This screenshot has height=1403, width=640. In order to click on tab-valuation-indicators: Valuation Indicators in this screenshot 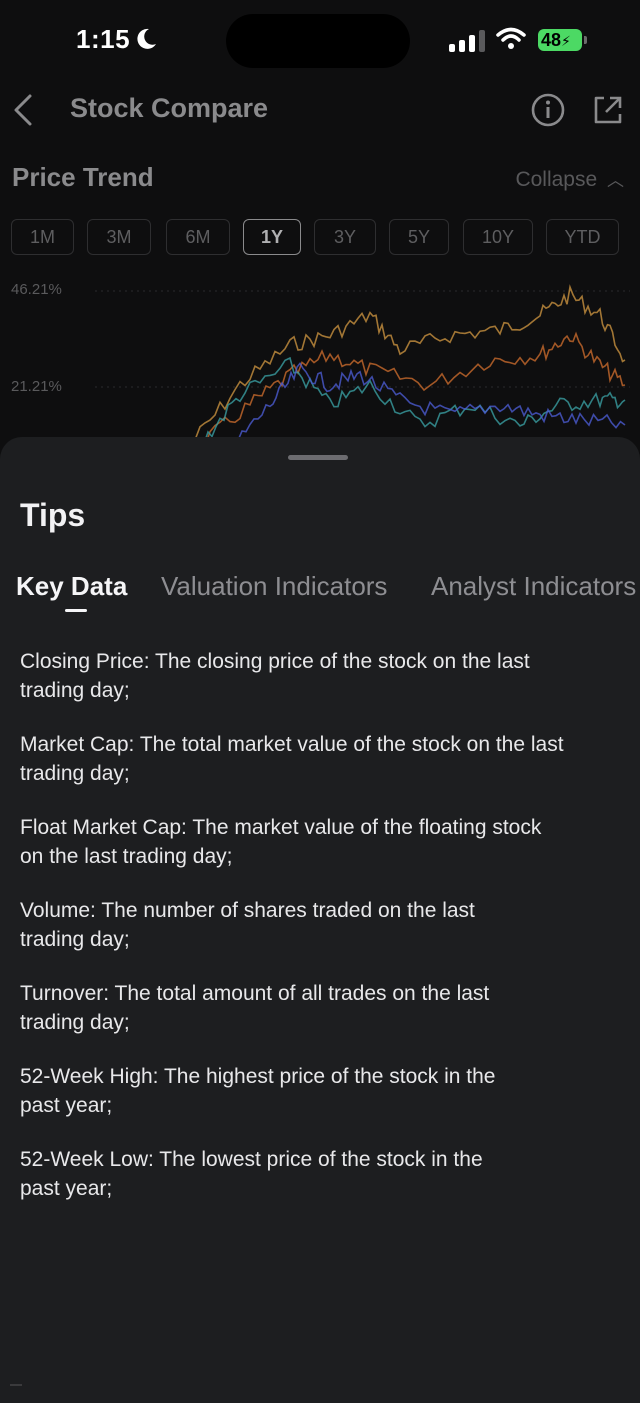, I will do `click(274, 586)`.